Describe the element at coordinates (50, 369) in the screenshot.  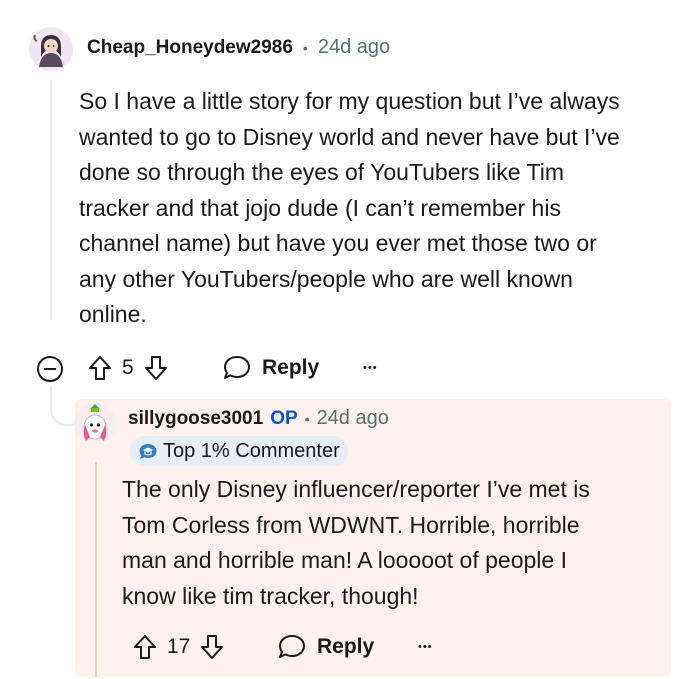
I see `collapse-icon` at that location.